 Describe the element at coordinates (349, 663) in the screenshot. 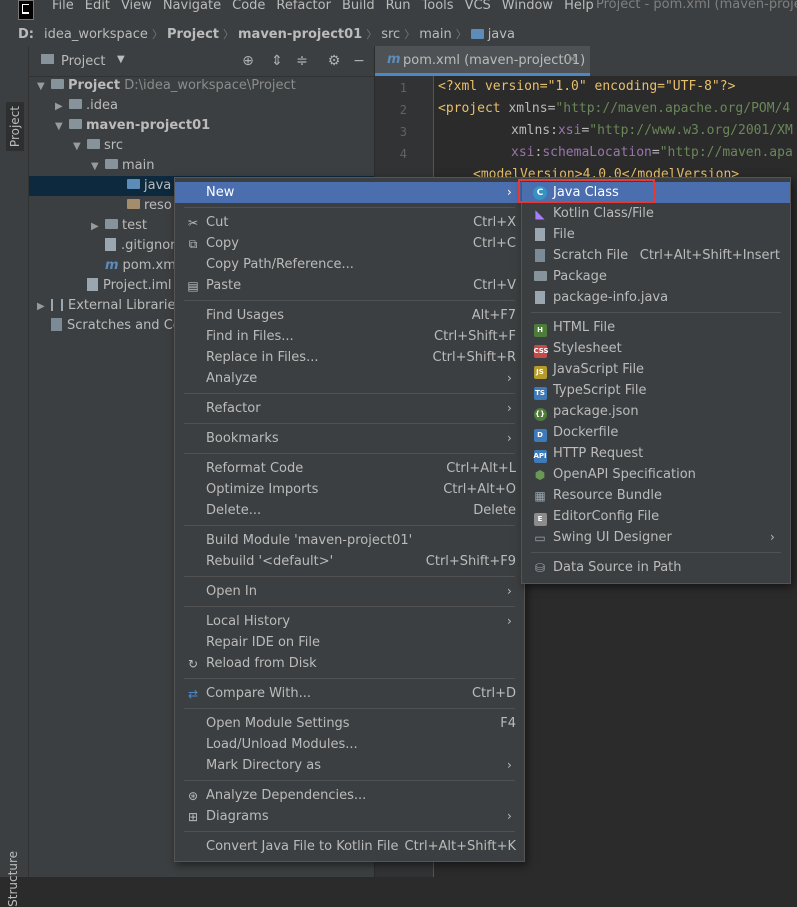

I see `menu-item-reload-from-disk: ↻ Reload from Disk` at that location.